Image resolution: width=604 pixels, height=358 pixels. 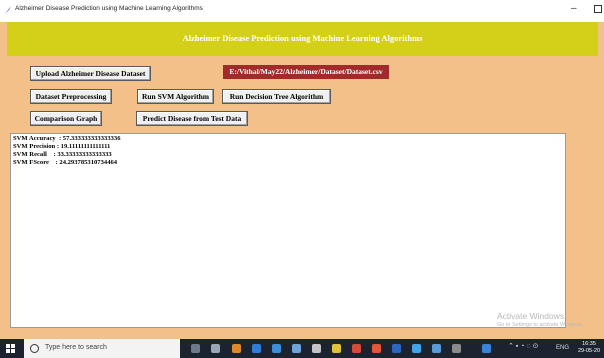 I want to click on maximize-button, so click(x=598, y=9).